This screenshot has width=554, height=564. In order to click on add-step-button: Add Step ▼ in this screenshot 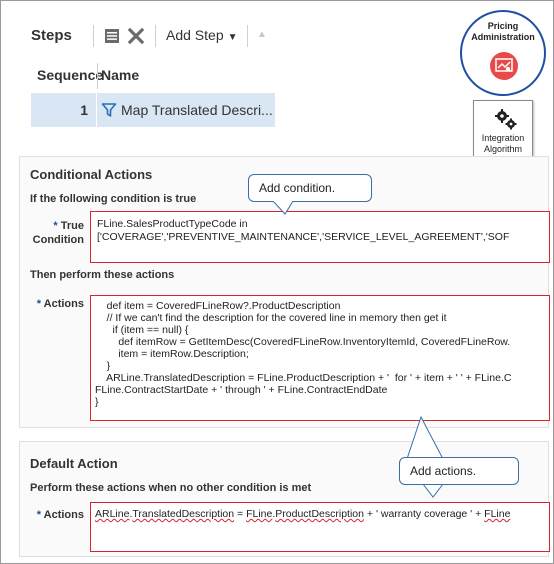, I will do `click(202, 35)`.